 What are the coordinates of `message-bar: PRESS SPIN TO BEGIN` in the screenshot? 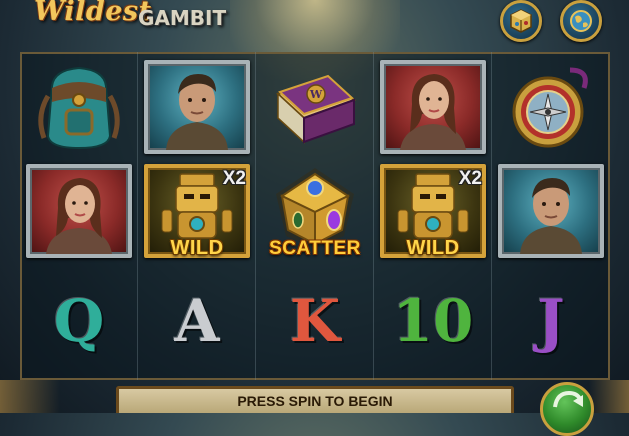 It's located at (315, 399).